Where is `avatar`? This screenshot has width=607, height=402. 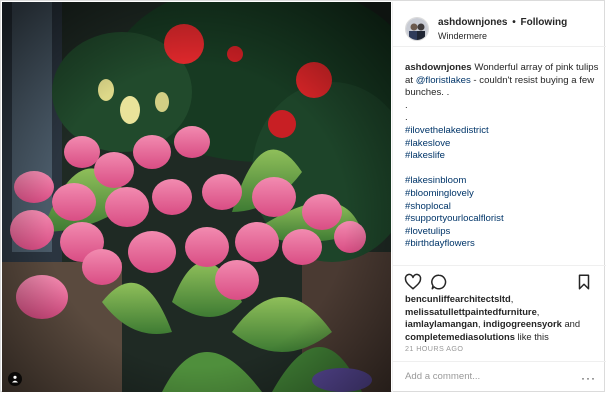
avatar is located at coordinates (417, 29).